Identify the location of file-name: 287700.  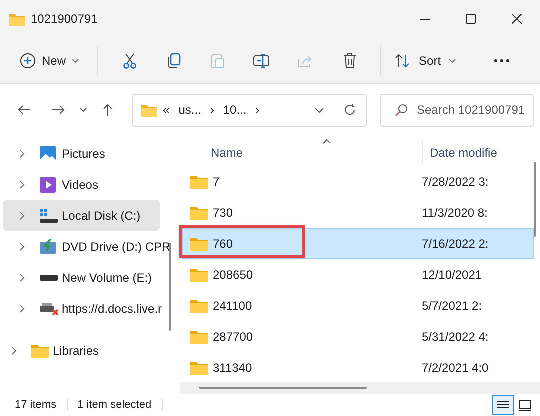
(233, 337).